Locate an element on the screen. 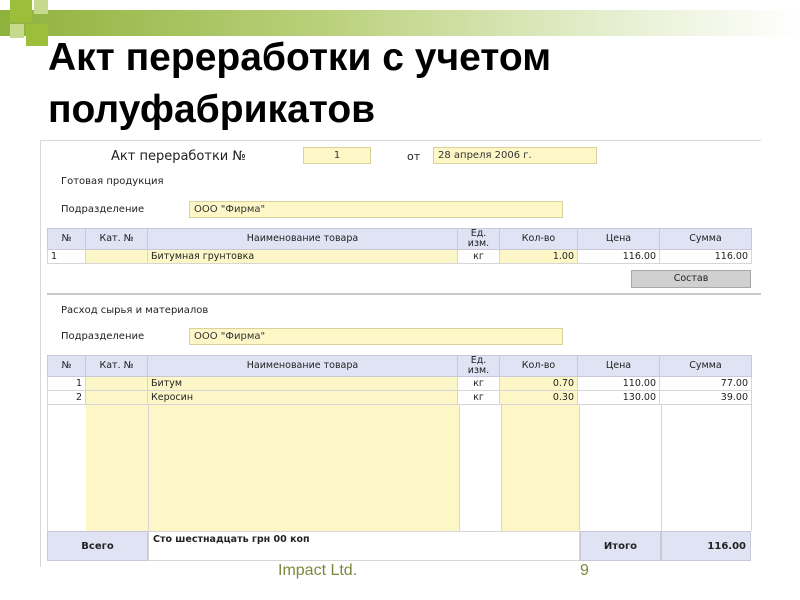  cell-name: Битумная грунтовка is located at coordinates (302, 256).